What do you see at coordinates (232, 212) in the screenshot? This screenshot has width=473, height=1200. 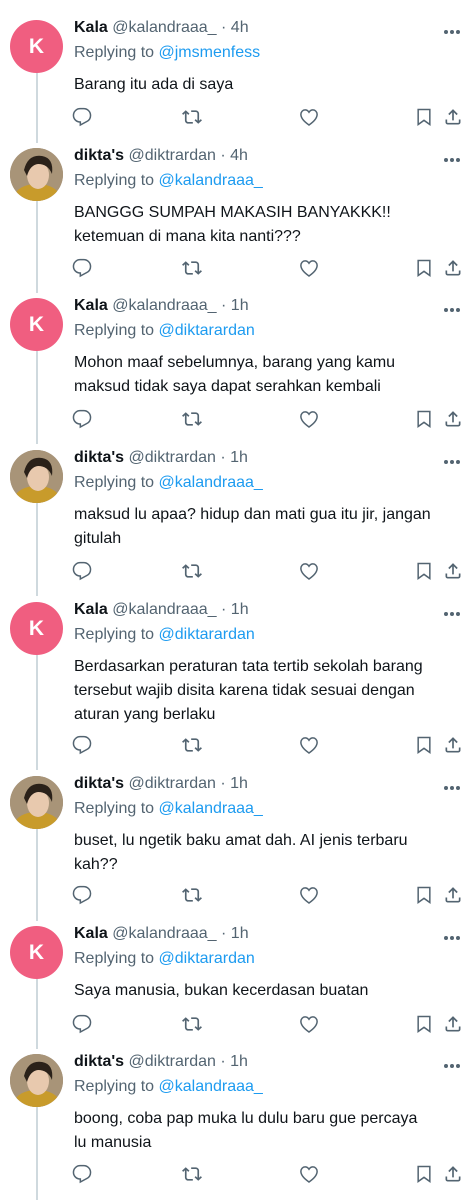 I see `tweet-line: BANGGG SUMPAH MAKASIH BANYAKKK!!` at bounding box center [232, 212].